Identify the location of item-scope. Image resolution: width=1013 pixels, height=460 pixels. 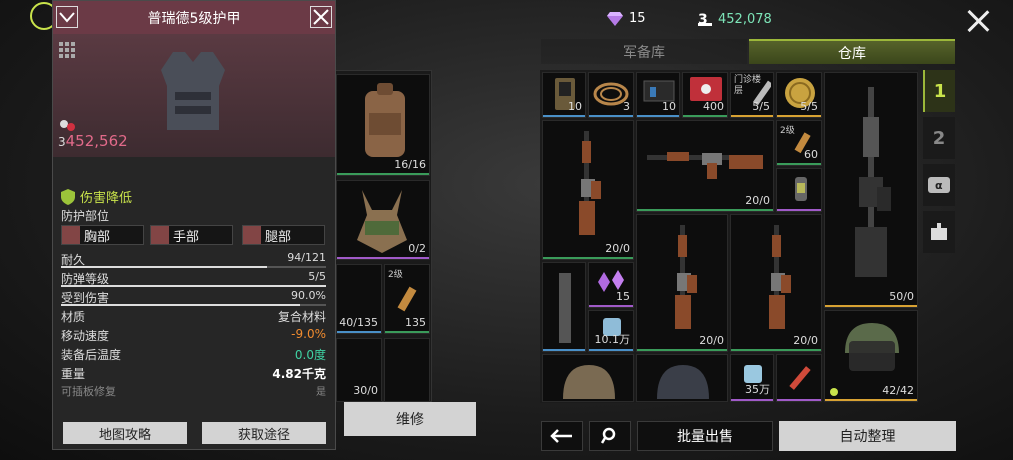
(799, 190).